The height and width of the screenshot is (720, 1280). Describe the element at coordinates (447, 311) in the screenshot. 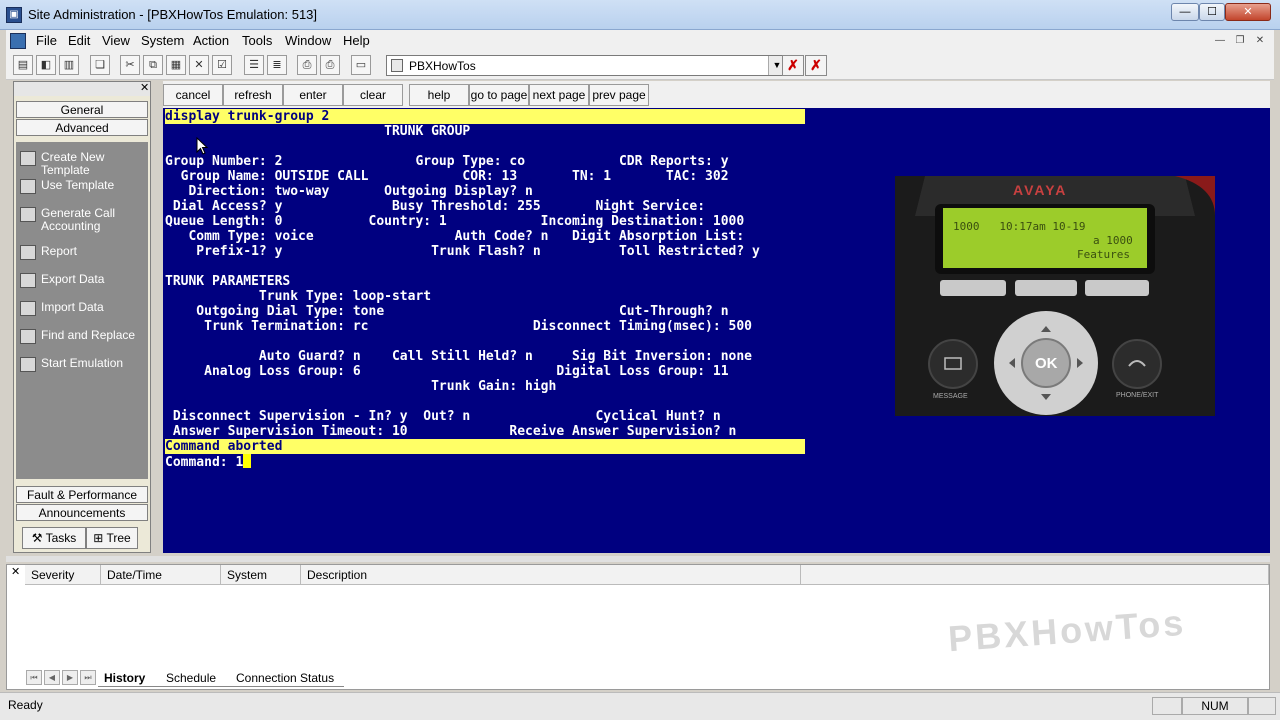

I see `terminal-line: Outgoing Dial Type: tone Cut-Through? n` at that location.